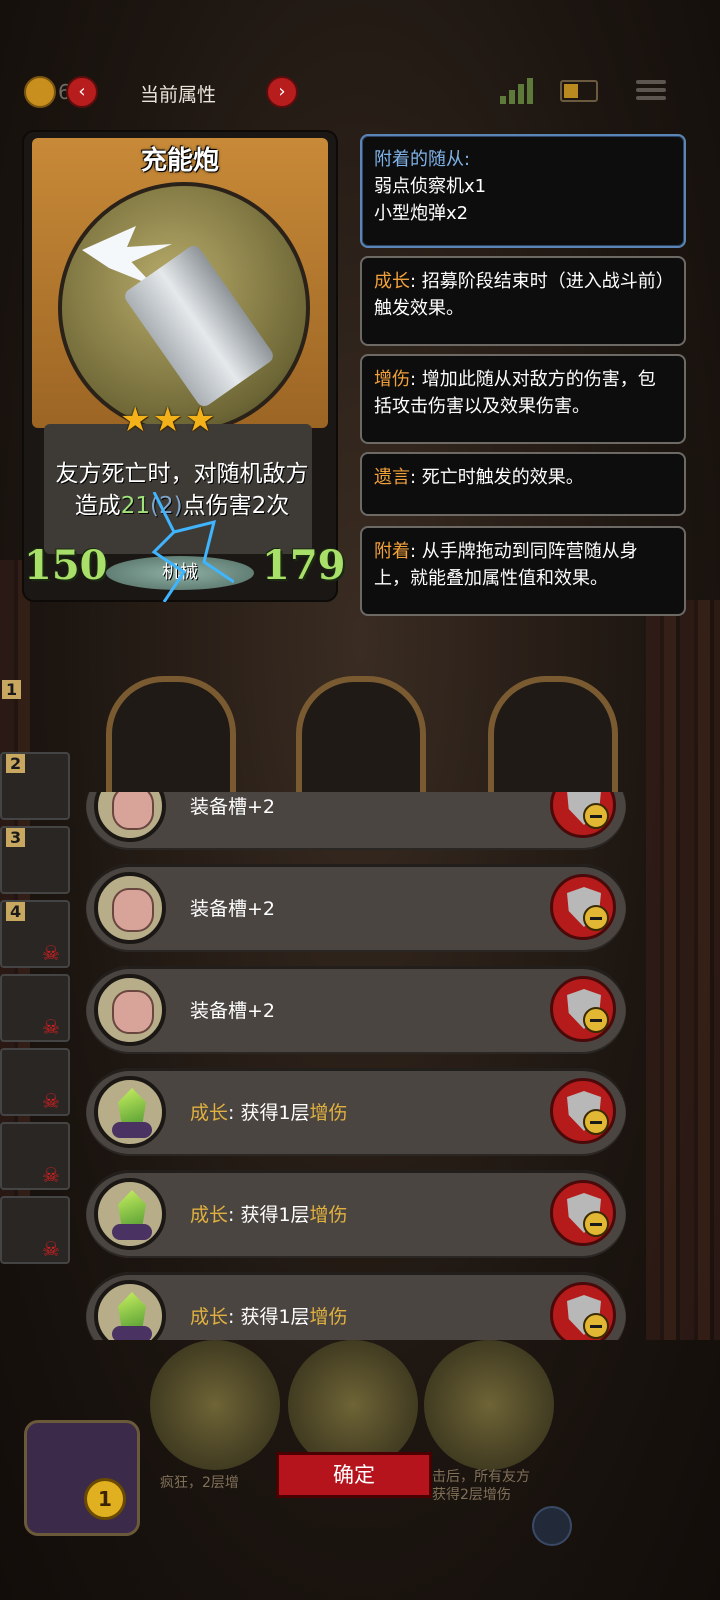 The height and width of the screenshot is (1600, 720). What do you see at coordinates (82, 92) in the screenshot?
I see `prev-button: ‹` at bounding box center [82, 92].